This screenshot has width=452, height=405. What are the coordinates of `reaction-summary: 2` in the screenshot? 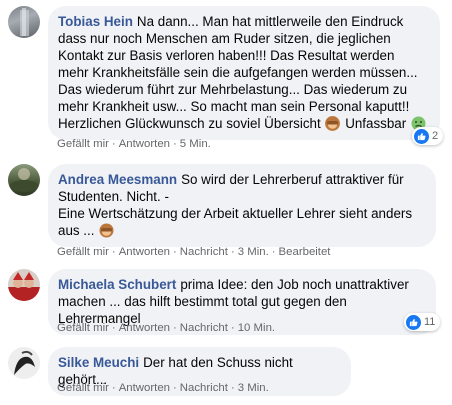 It's located at (428, 136).